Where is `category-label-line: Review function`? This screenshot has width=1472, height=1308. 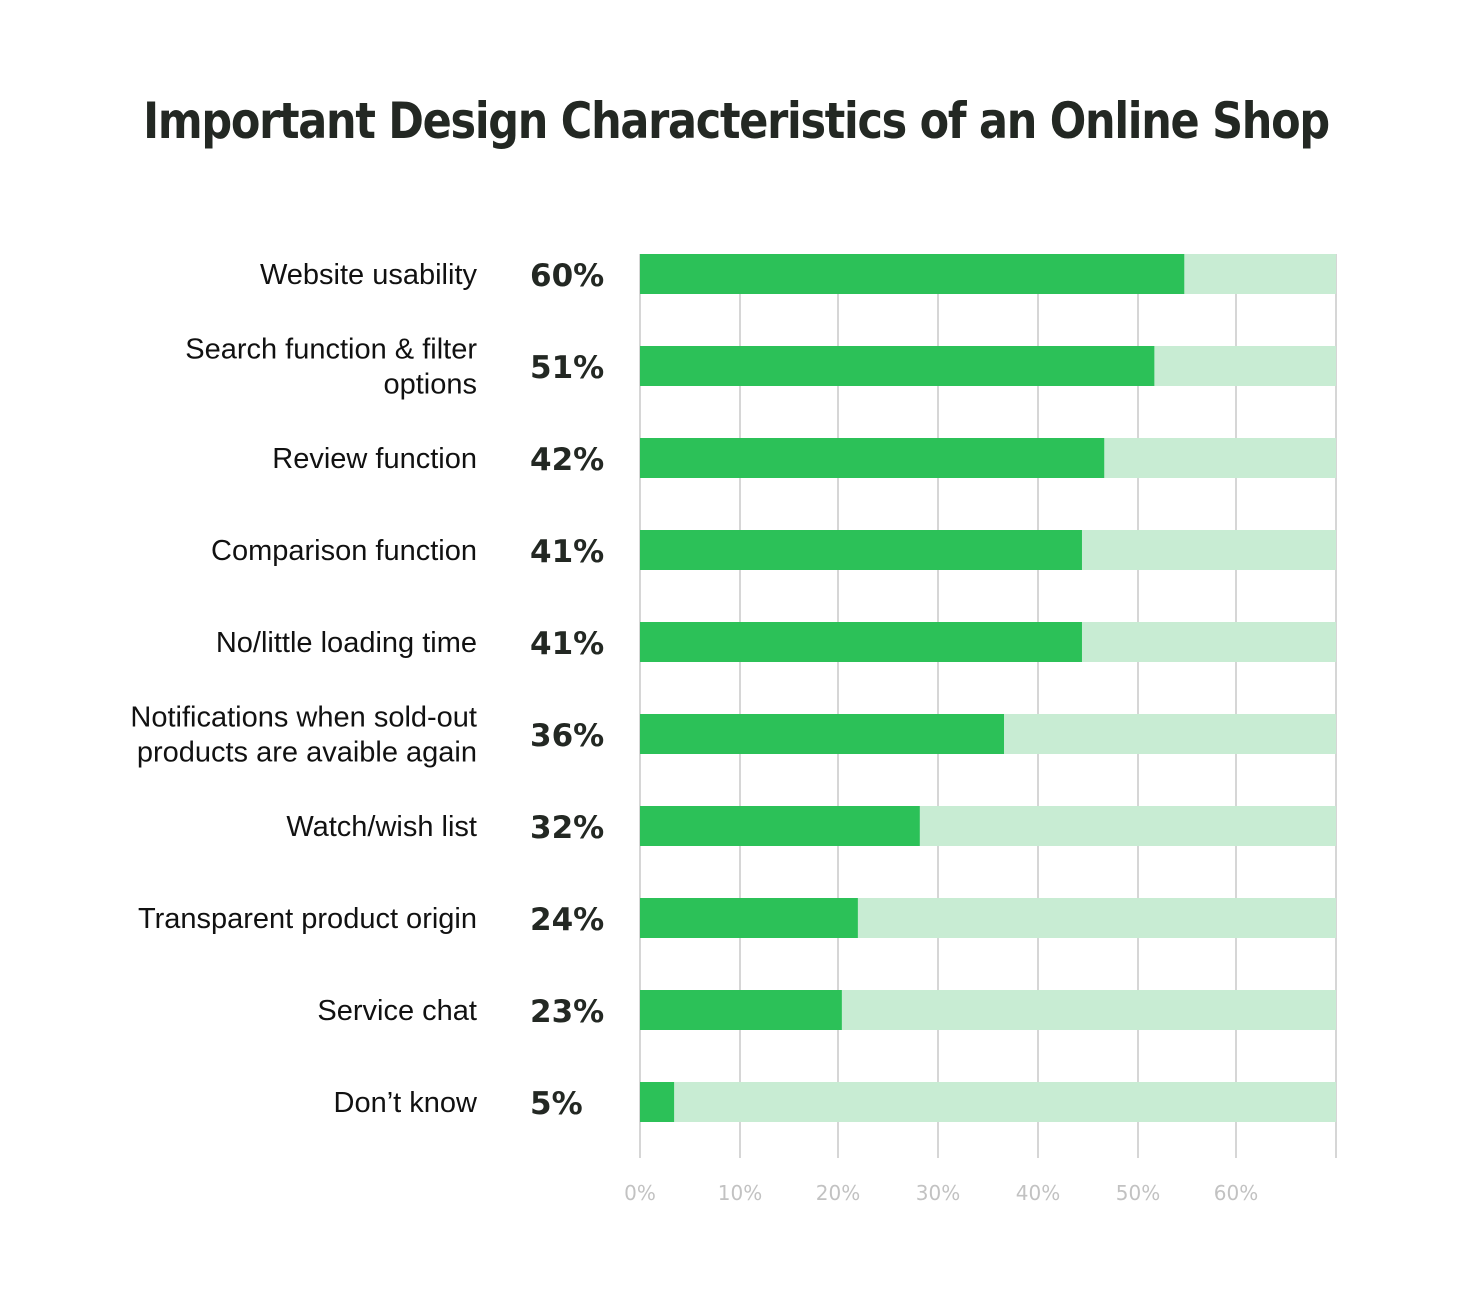
category-label-line: Review function is located at coordinates (374, 459).